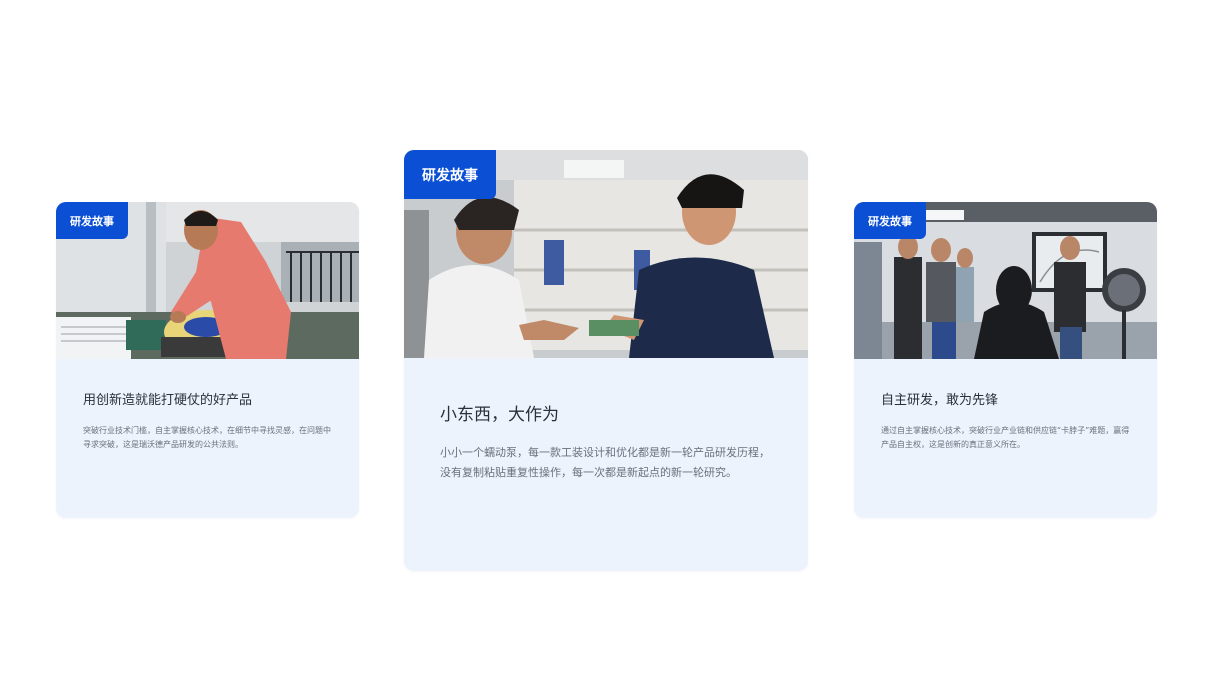  Describe the element at coordinates (499, 415) in the screenshot. I see `story-title-center: 小东西，大作为` at that location.